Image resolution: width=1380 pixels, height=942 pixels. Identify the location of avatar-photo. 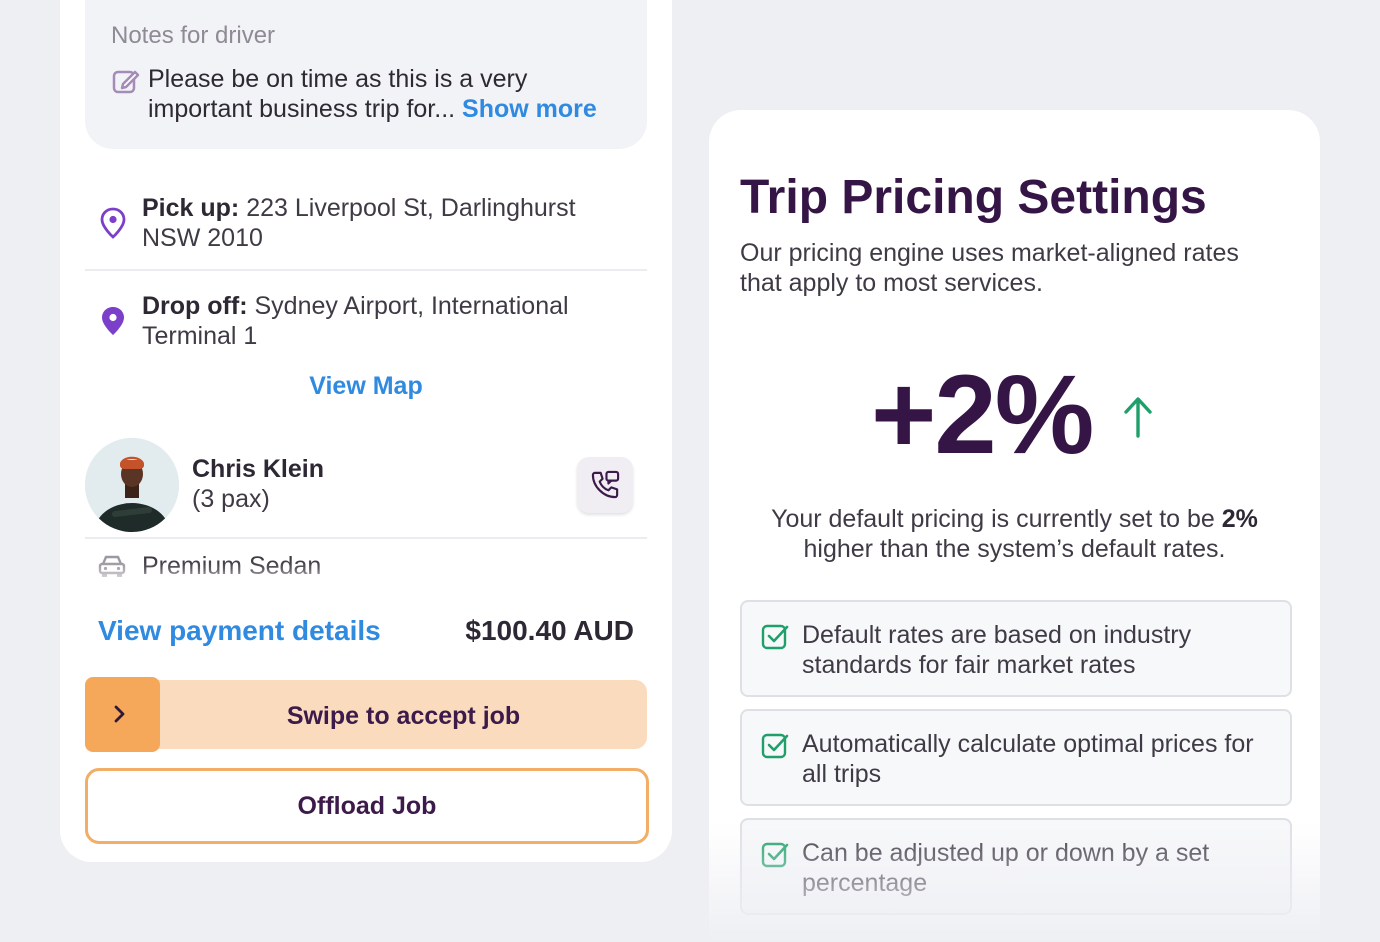
(132, 485).